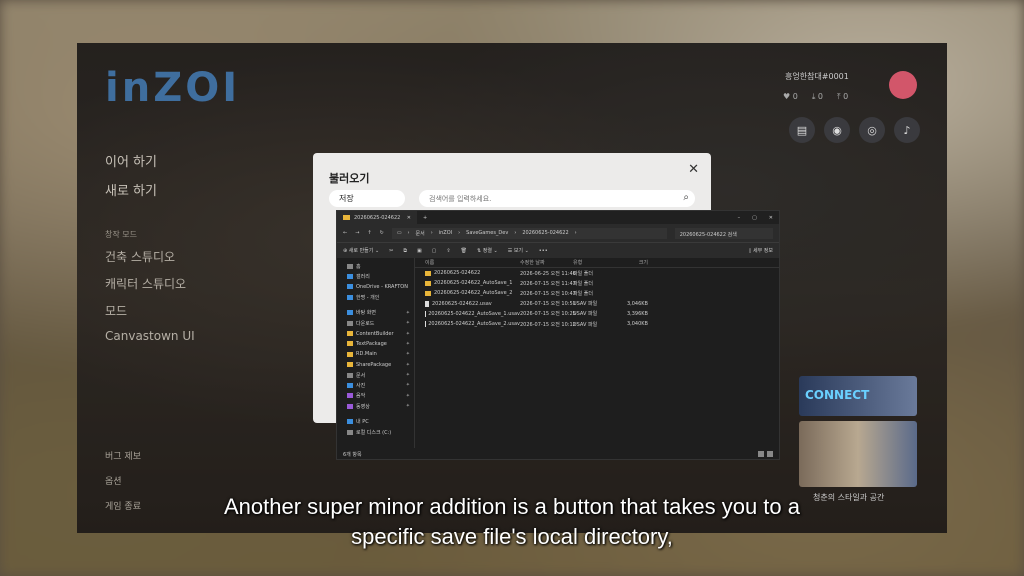 Image resolution: width=1024 pixels, height=576 pixels. What do you see at coordinates (375, 276) in the screenshot?
I see `sidebar-item: 갤러리` at bounding box center [375, 276].